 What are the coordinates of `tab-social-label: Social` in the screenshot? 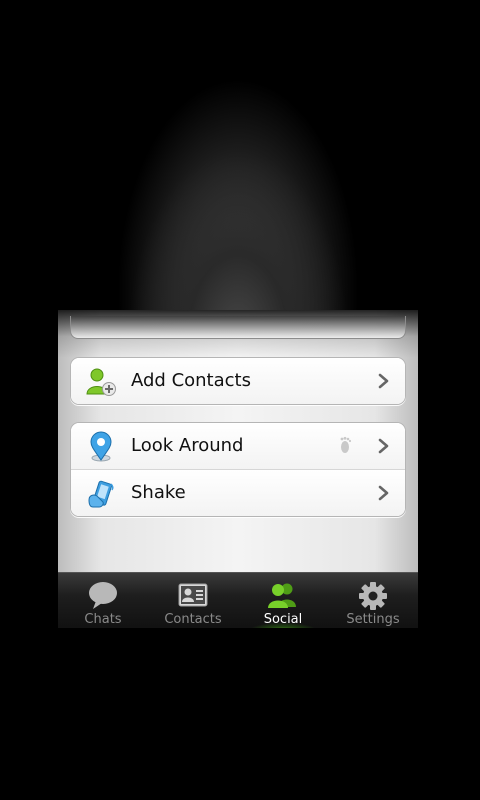 It's located at (283, 619).